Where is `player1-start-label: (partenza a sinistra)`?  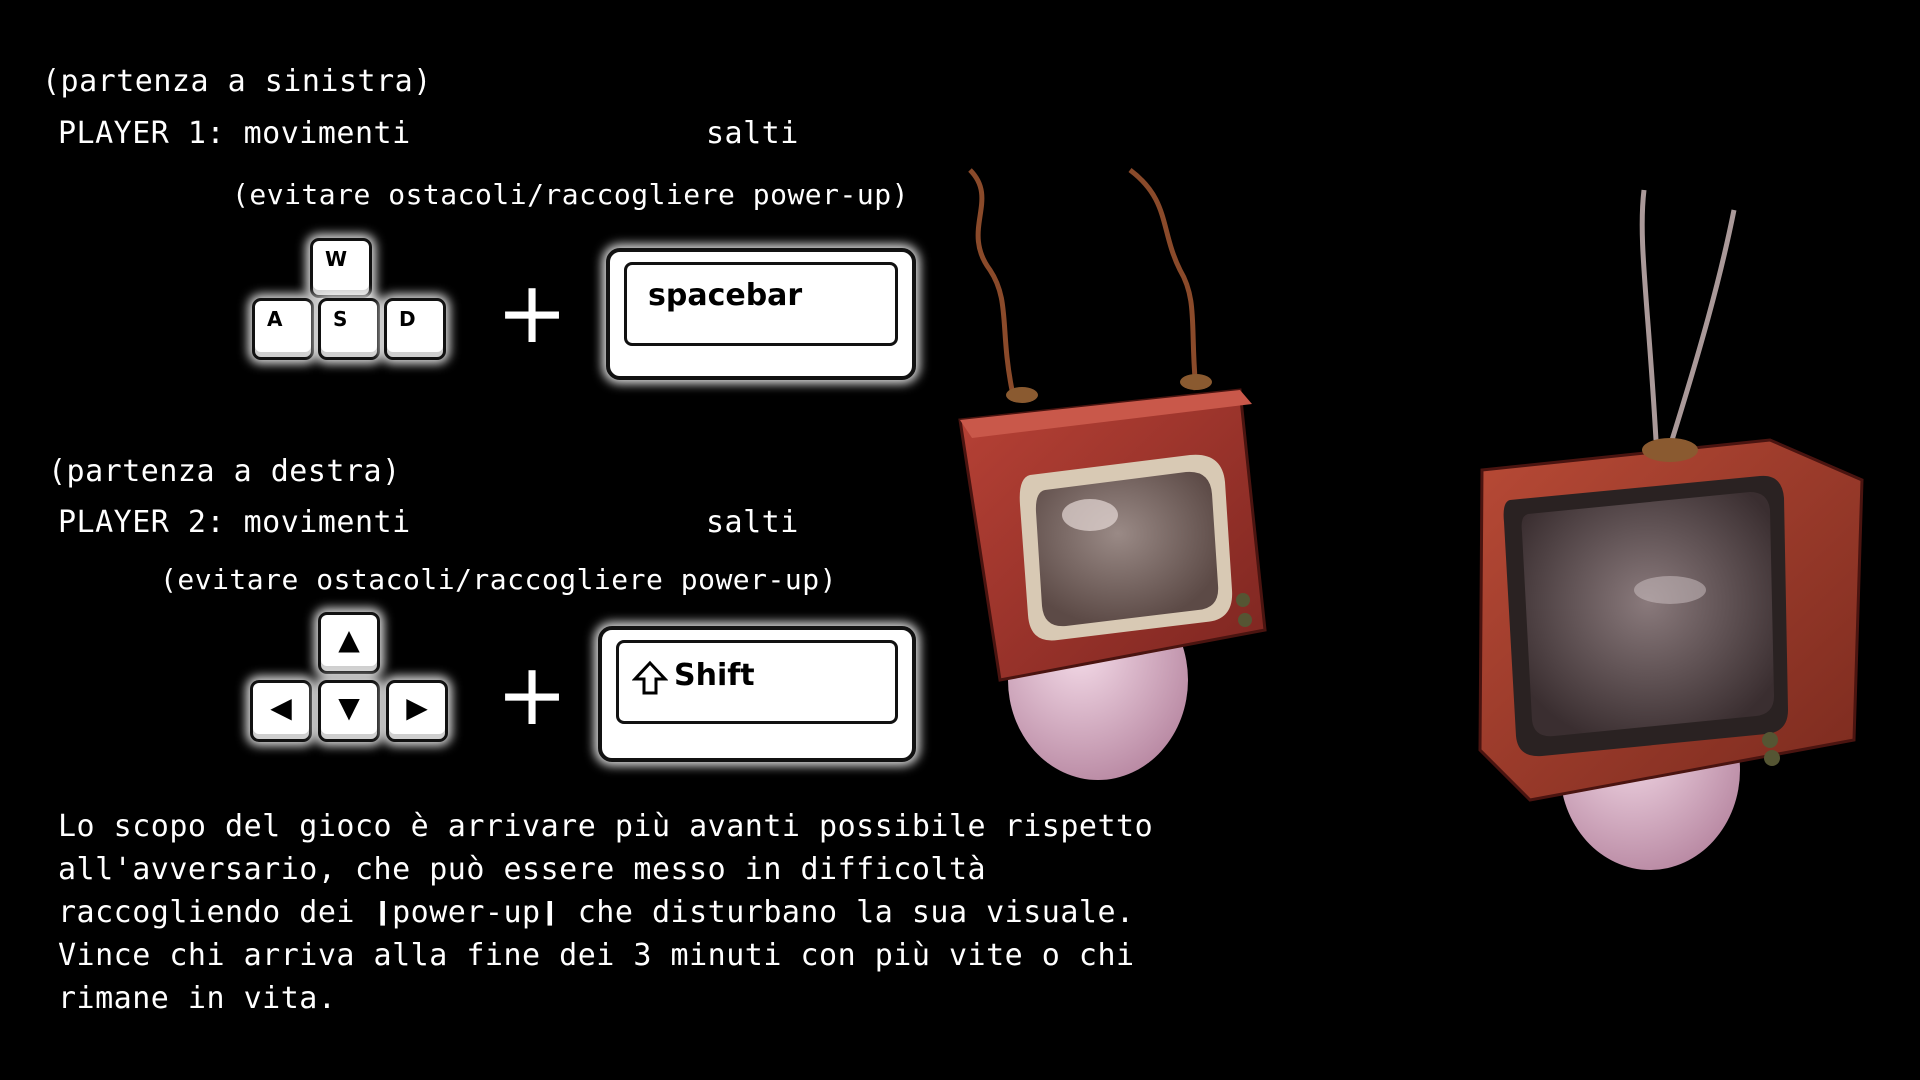 player1-start-label: (partenza a sinistra) is located at coordinates (237, 81).